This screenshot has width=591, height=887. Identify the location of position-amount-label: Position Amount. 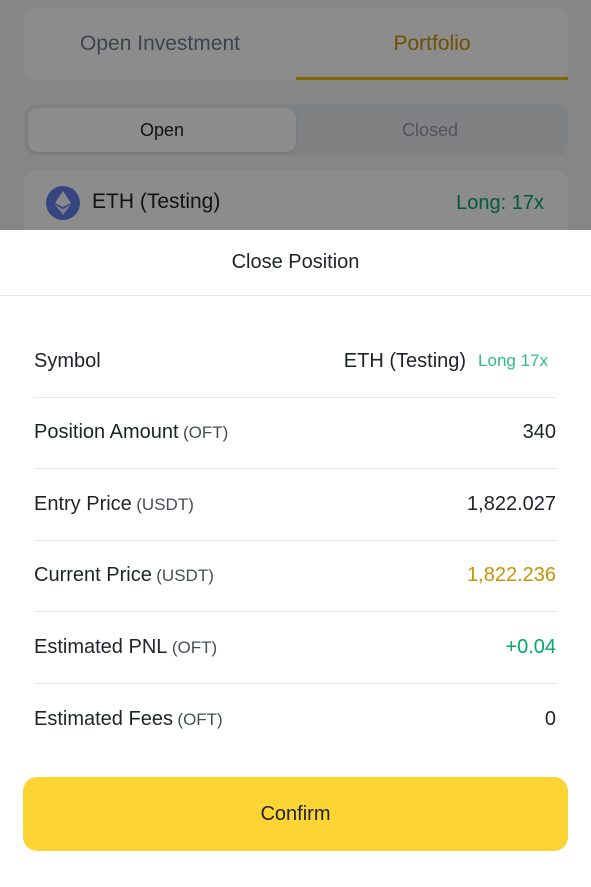
(106, 432).